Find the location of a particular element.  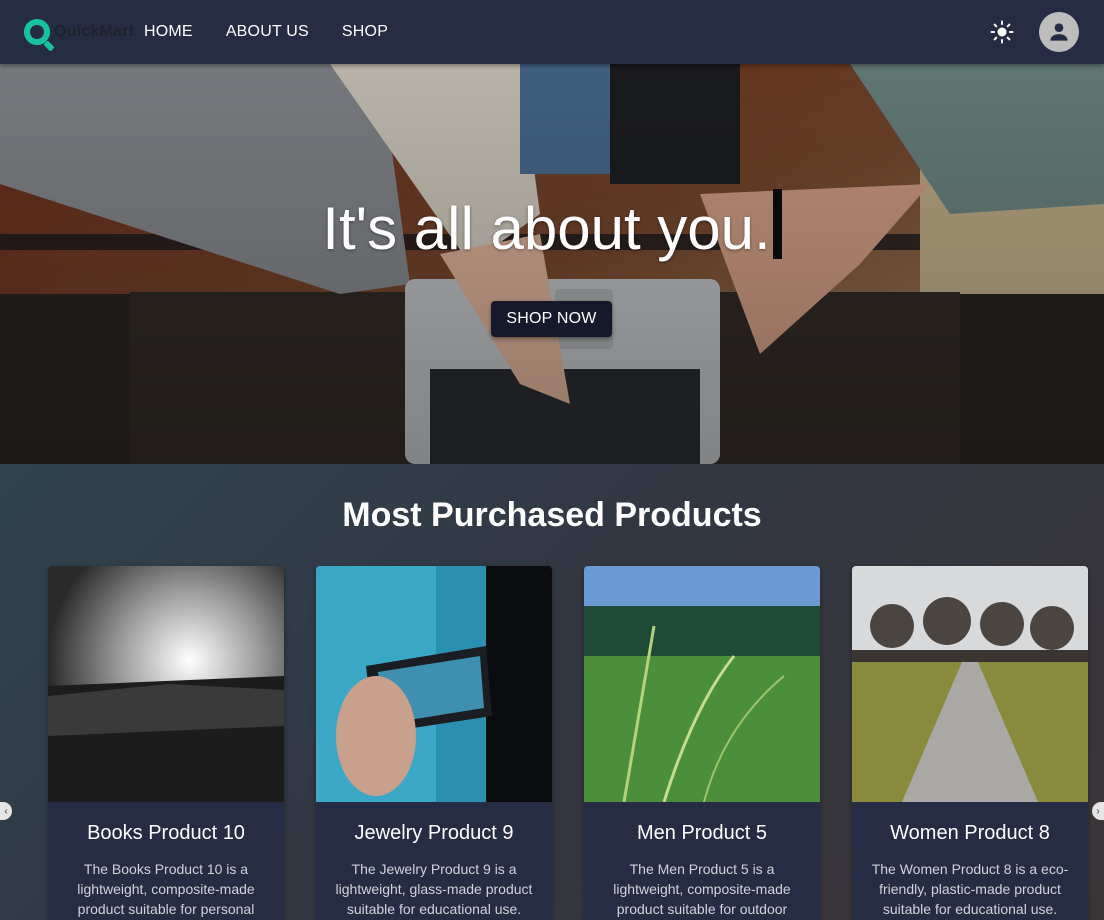

logo: QuickMart is located at coordinates (79, 32).